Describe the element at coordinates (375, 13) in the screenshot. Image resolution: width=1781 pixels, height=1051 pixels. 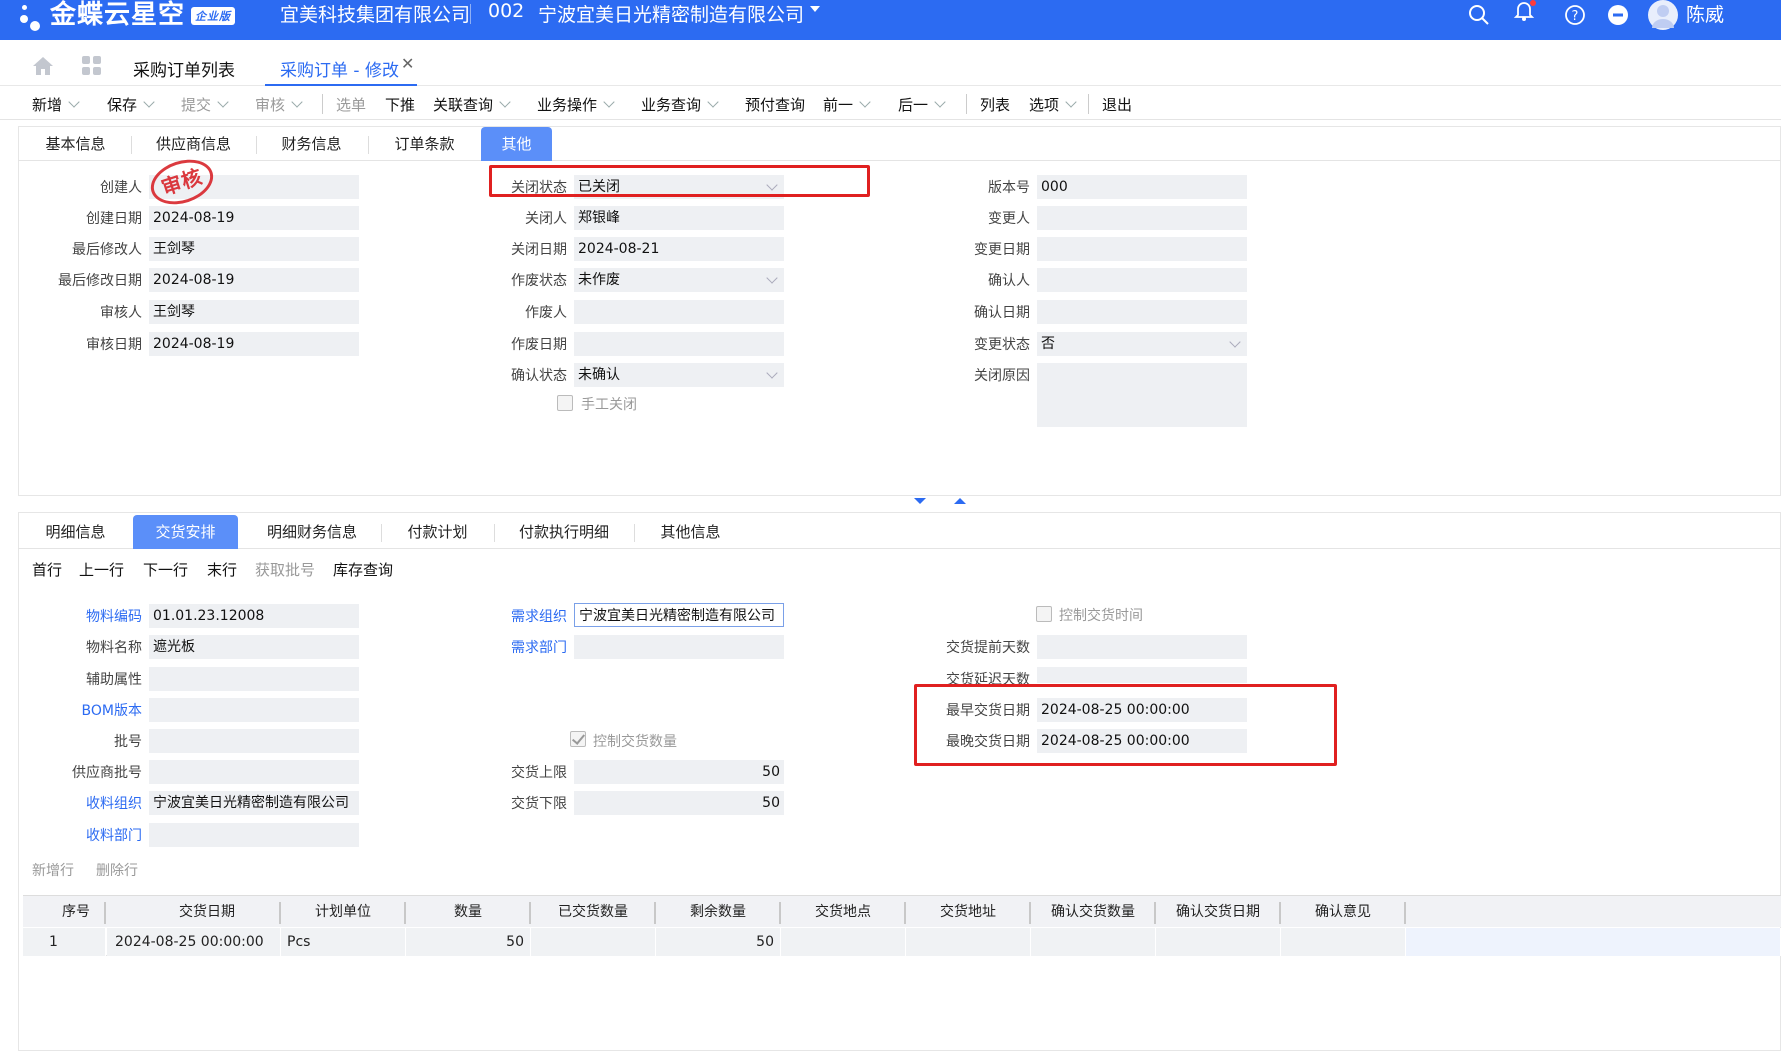
I see `company-name: 宜美科技集团有限公司` at that location.